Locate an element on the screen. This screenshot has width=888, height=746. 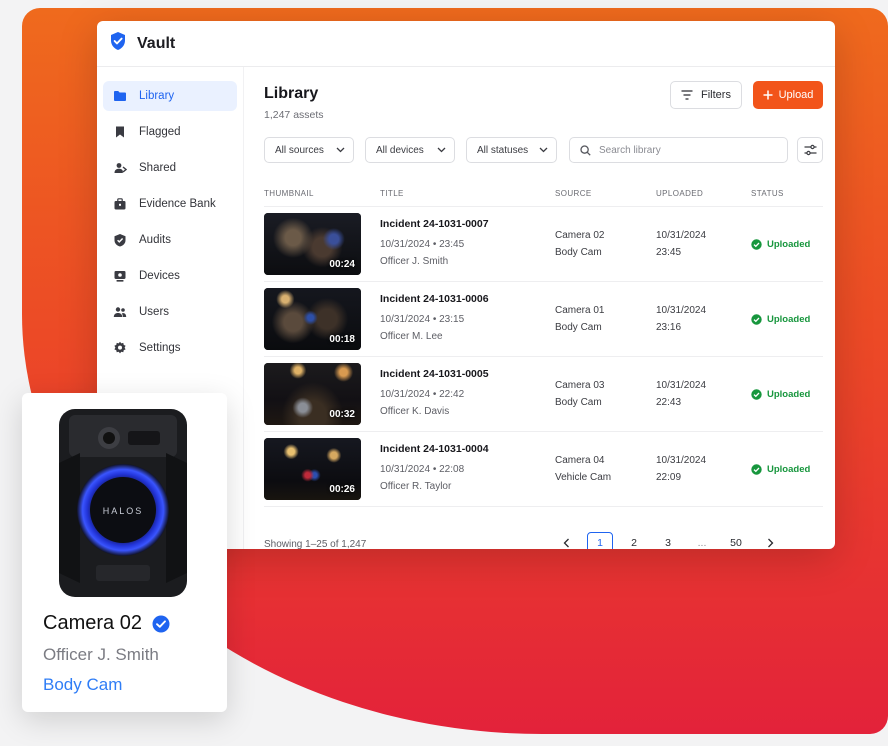
uploaded-time: 23:16 is located at coordinates (669, 327).